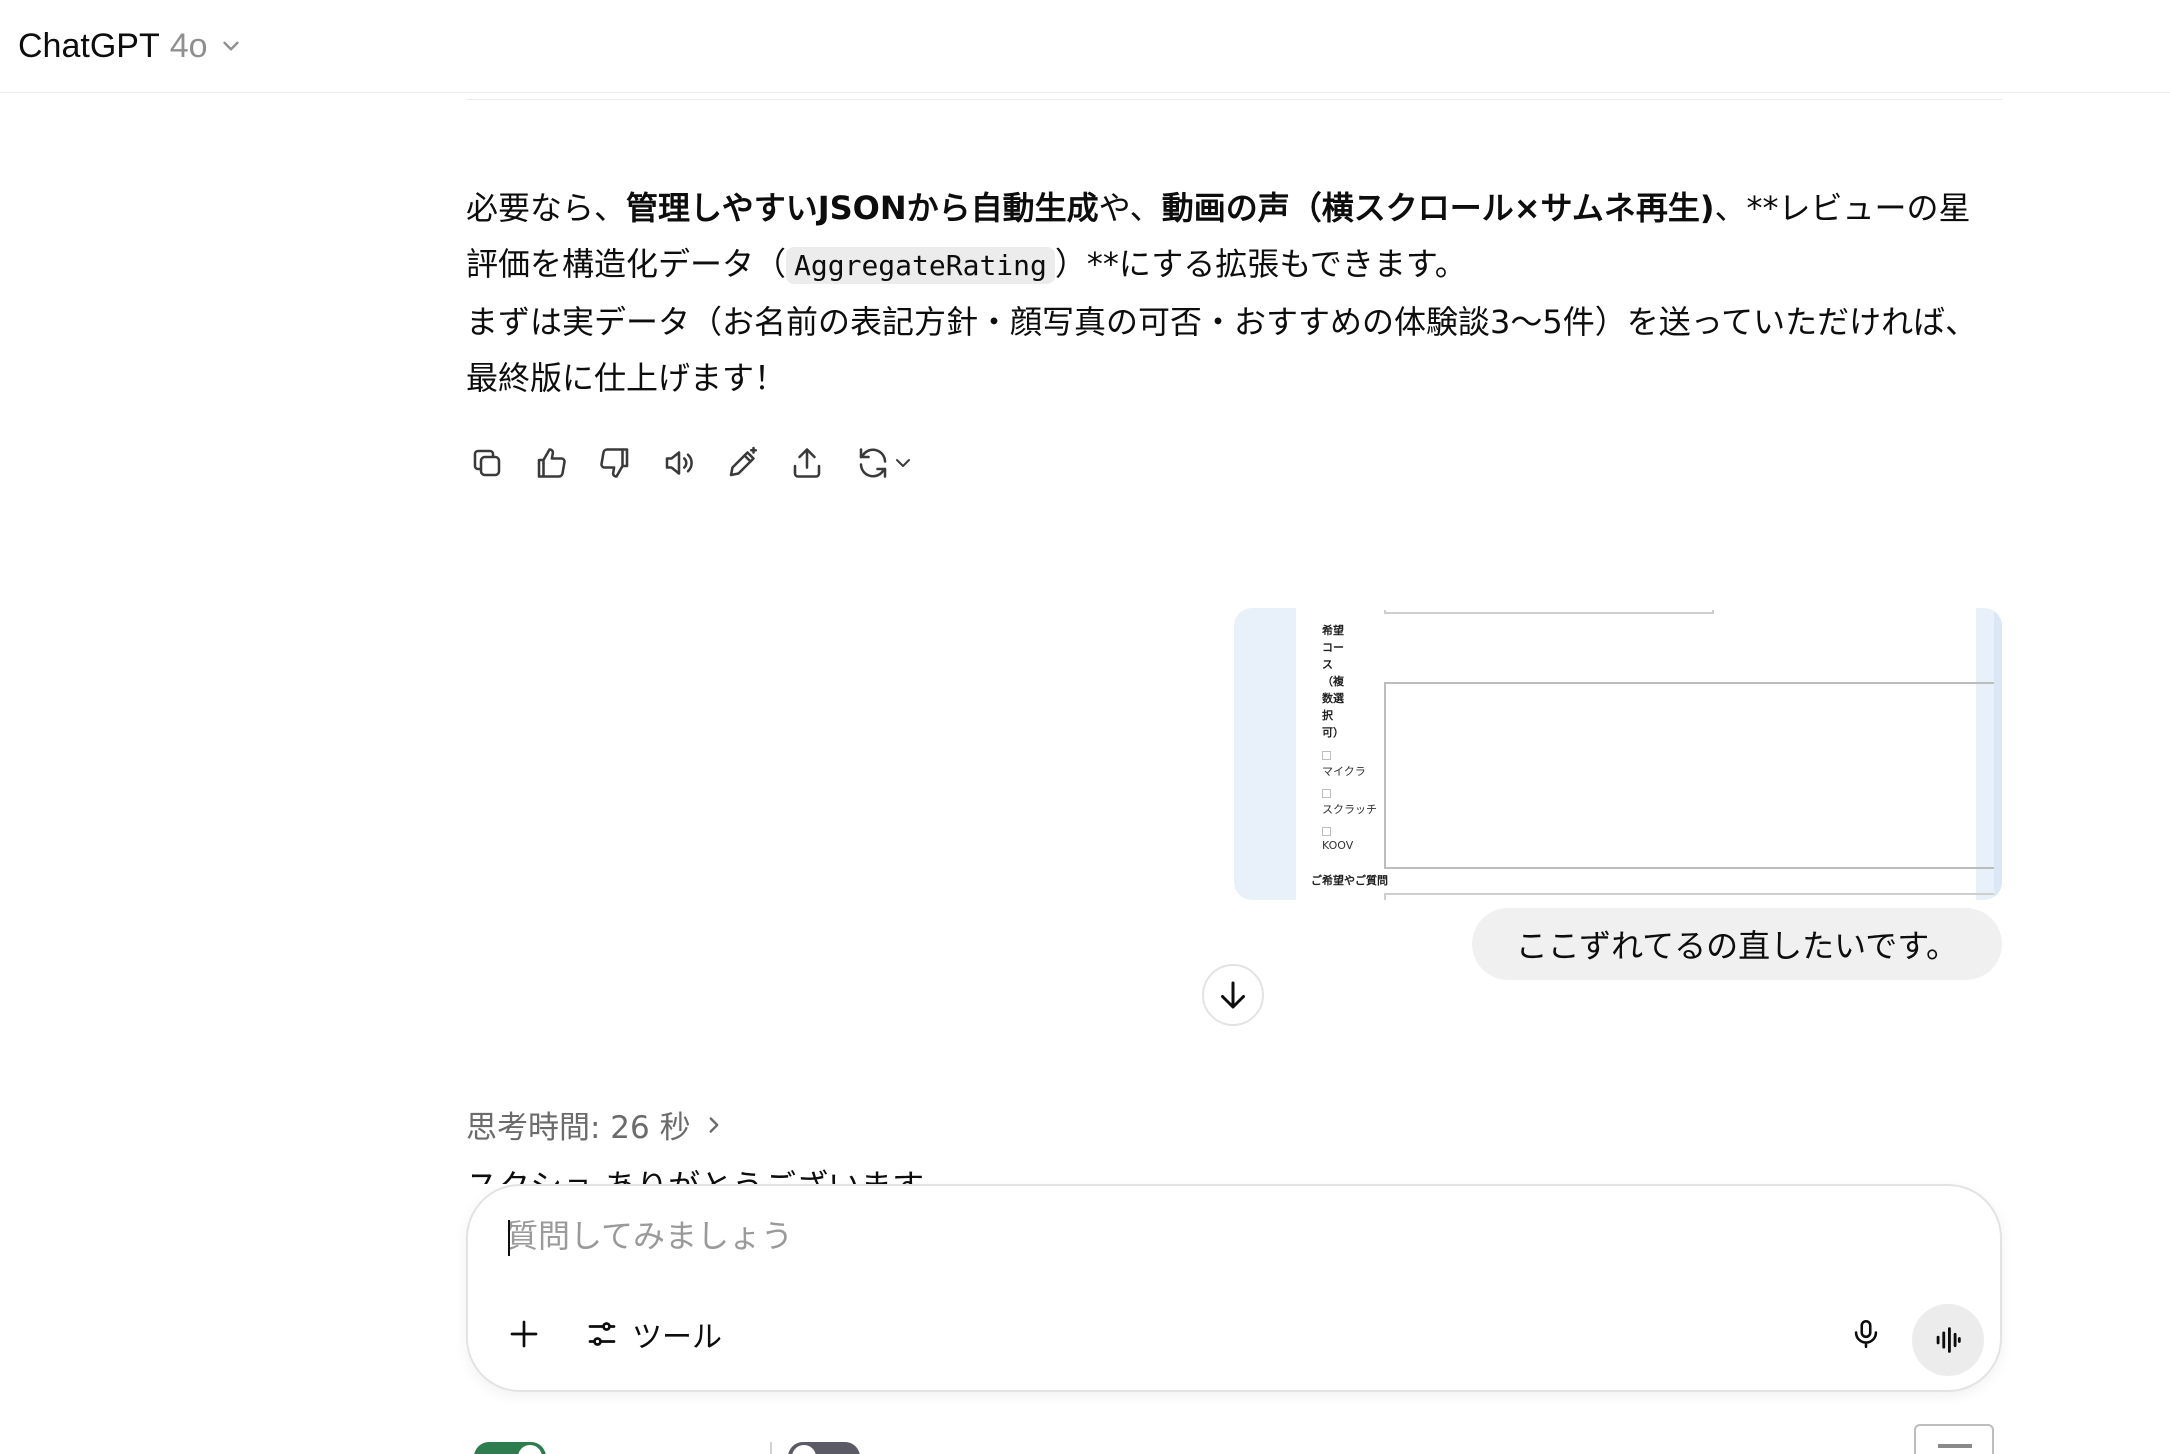  I want to click on thinking-time-label: 思考時間: 26 秒, so click(578, 1128).